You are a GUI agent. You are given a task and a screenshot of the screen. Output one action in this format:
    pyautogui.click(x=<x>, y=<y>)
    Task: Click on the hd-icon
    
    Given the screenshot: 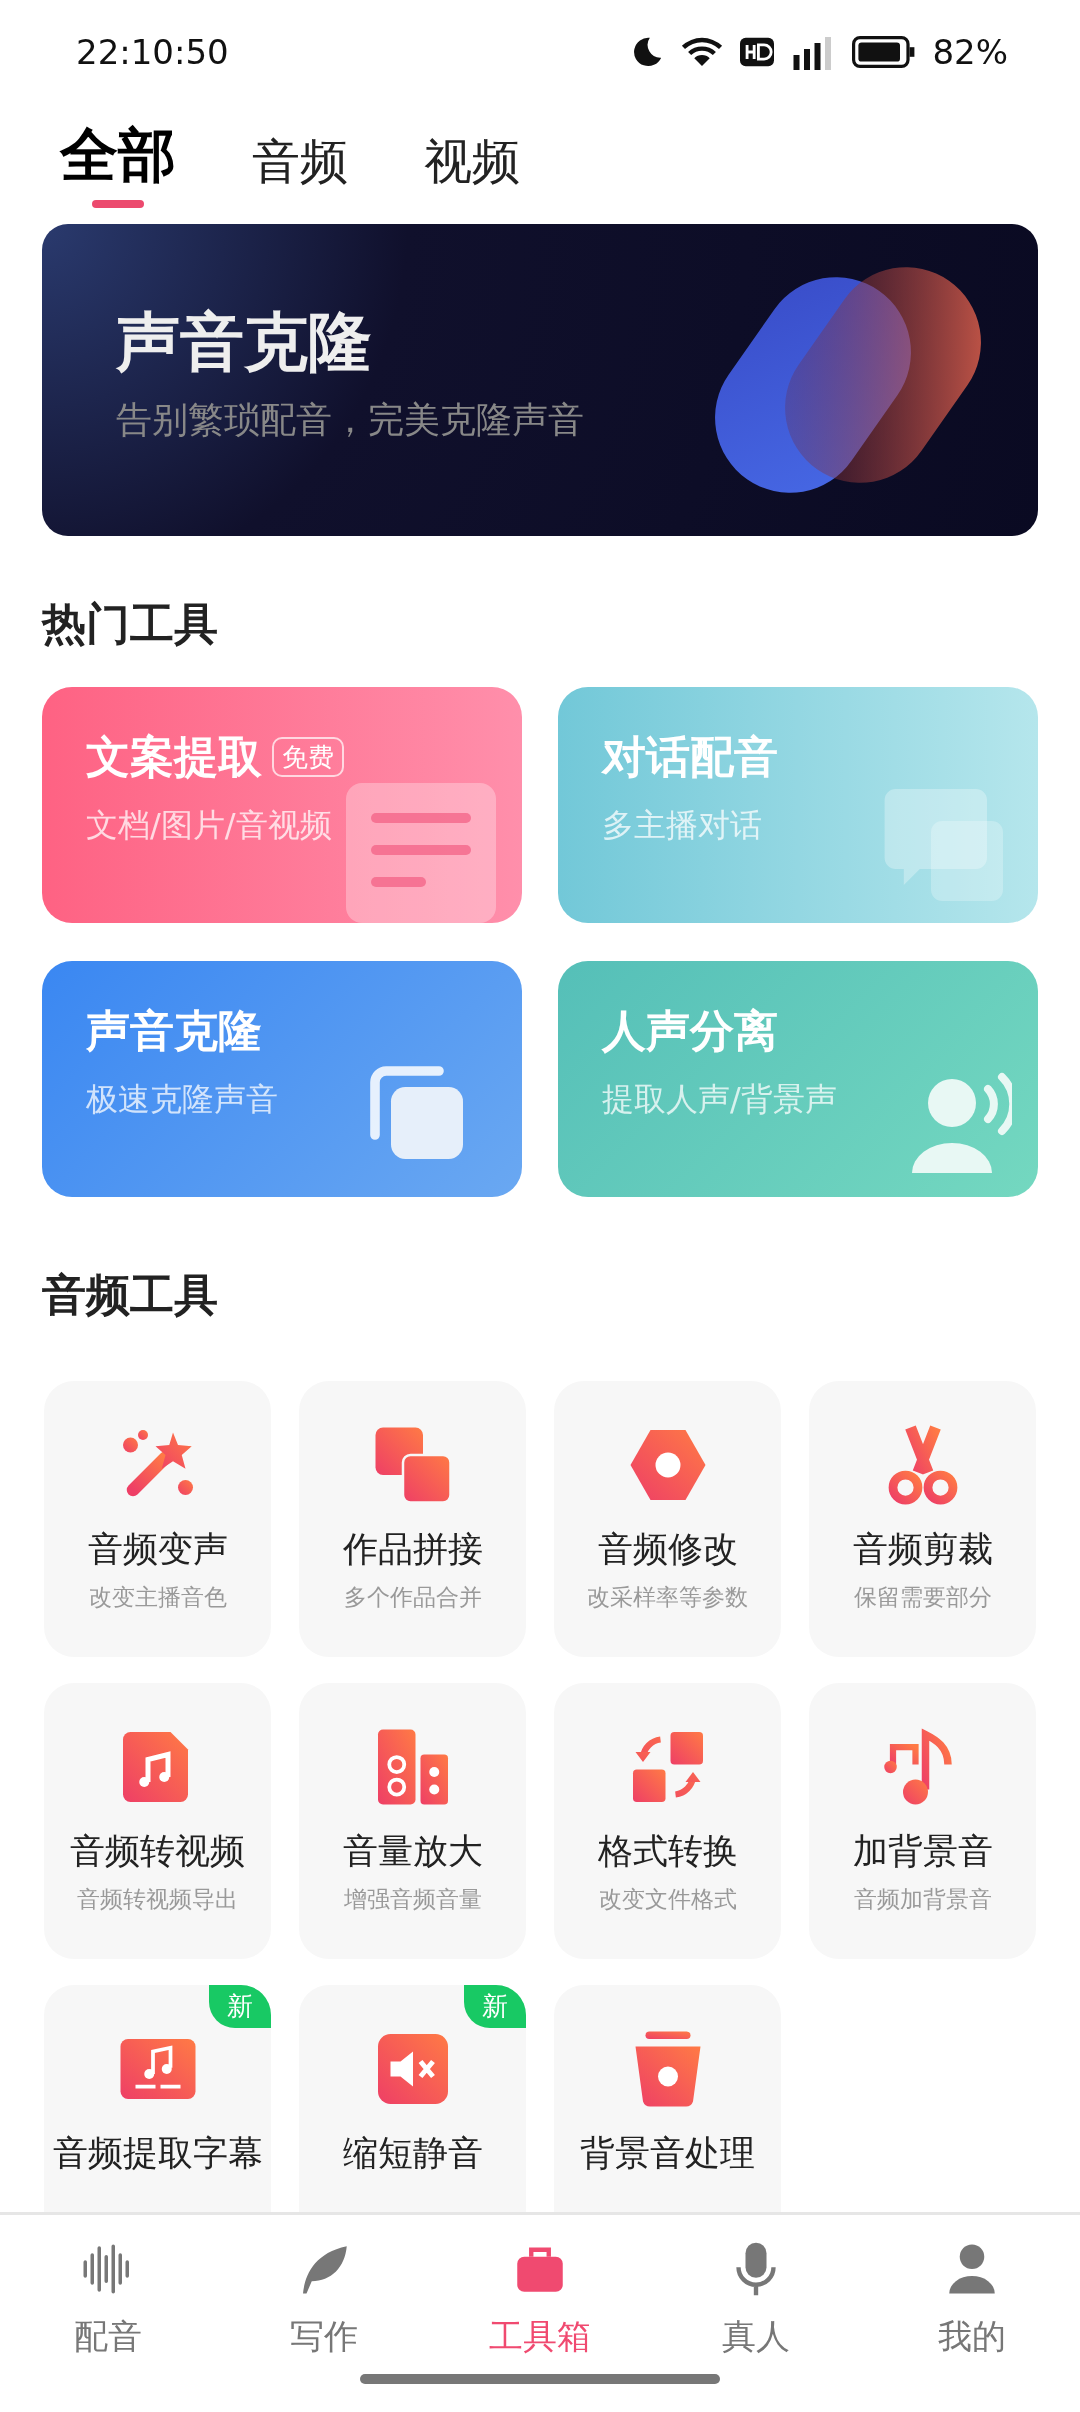 What is the action you would take?
    pyautogui.click(x=757, y=52)
    